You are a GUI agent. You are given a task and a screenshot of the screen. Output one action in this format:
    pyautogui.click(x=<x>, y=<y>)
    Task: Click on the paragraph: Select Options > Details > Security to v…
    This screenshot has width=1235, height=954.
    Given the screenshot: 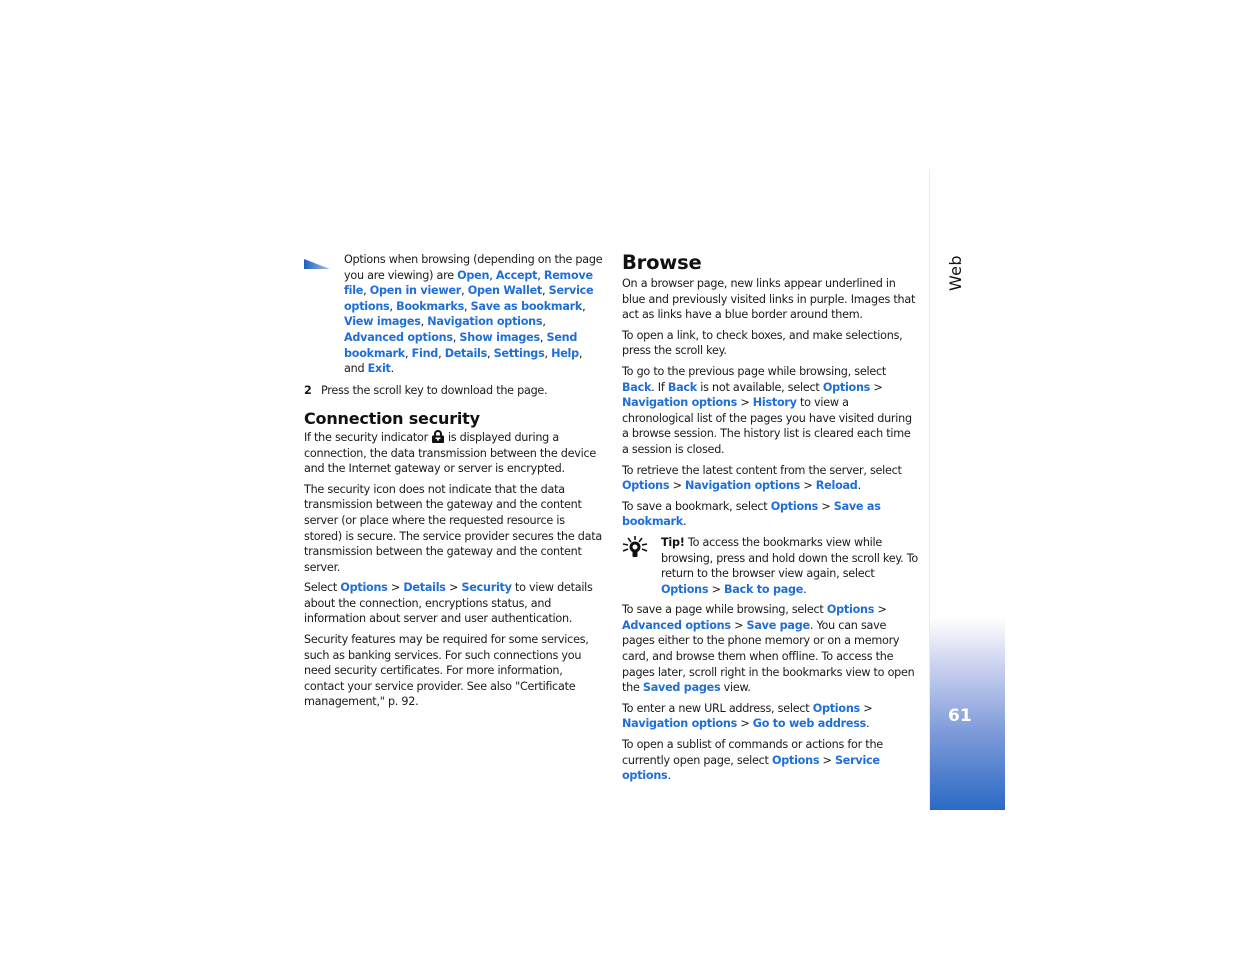 What is the action you would take?
    pyautogui.click(x=448, y=603)
    